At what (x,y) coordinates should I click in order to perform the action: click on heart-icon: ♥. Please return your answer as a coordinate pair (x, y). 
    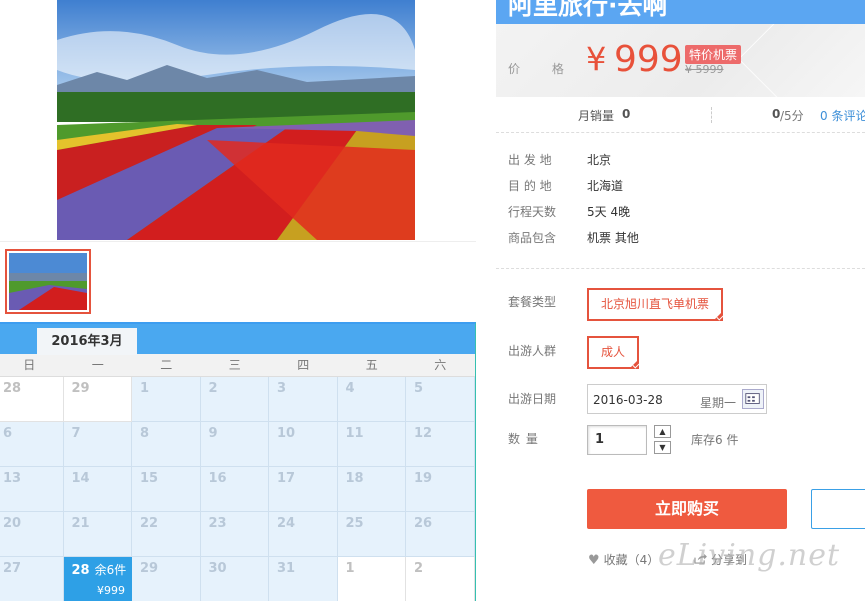
    Looking at the image, I should click on (594, 560).